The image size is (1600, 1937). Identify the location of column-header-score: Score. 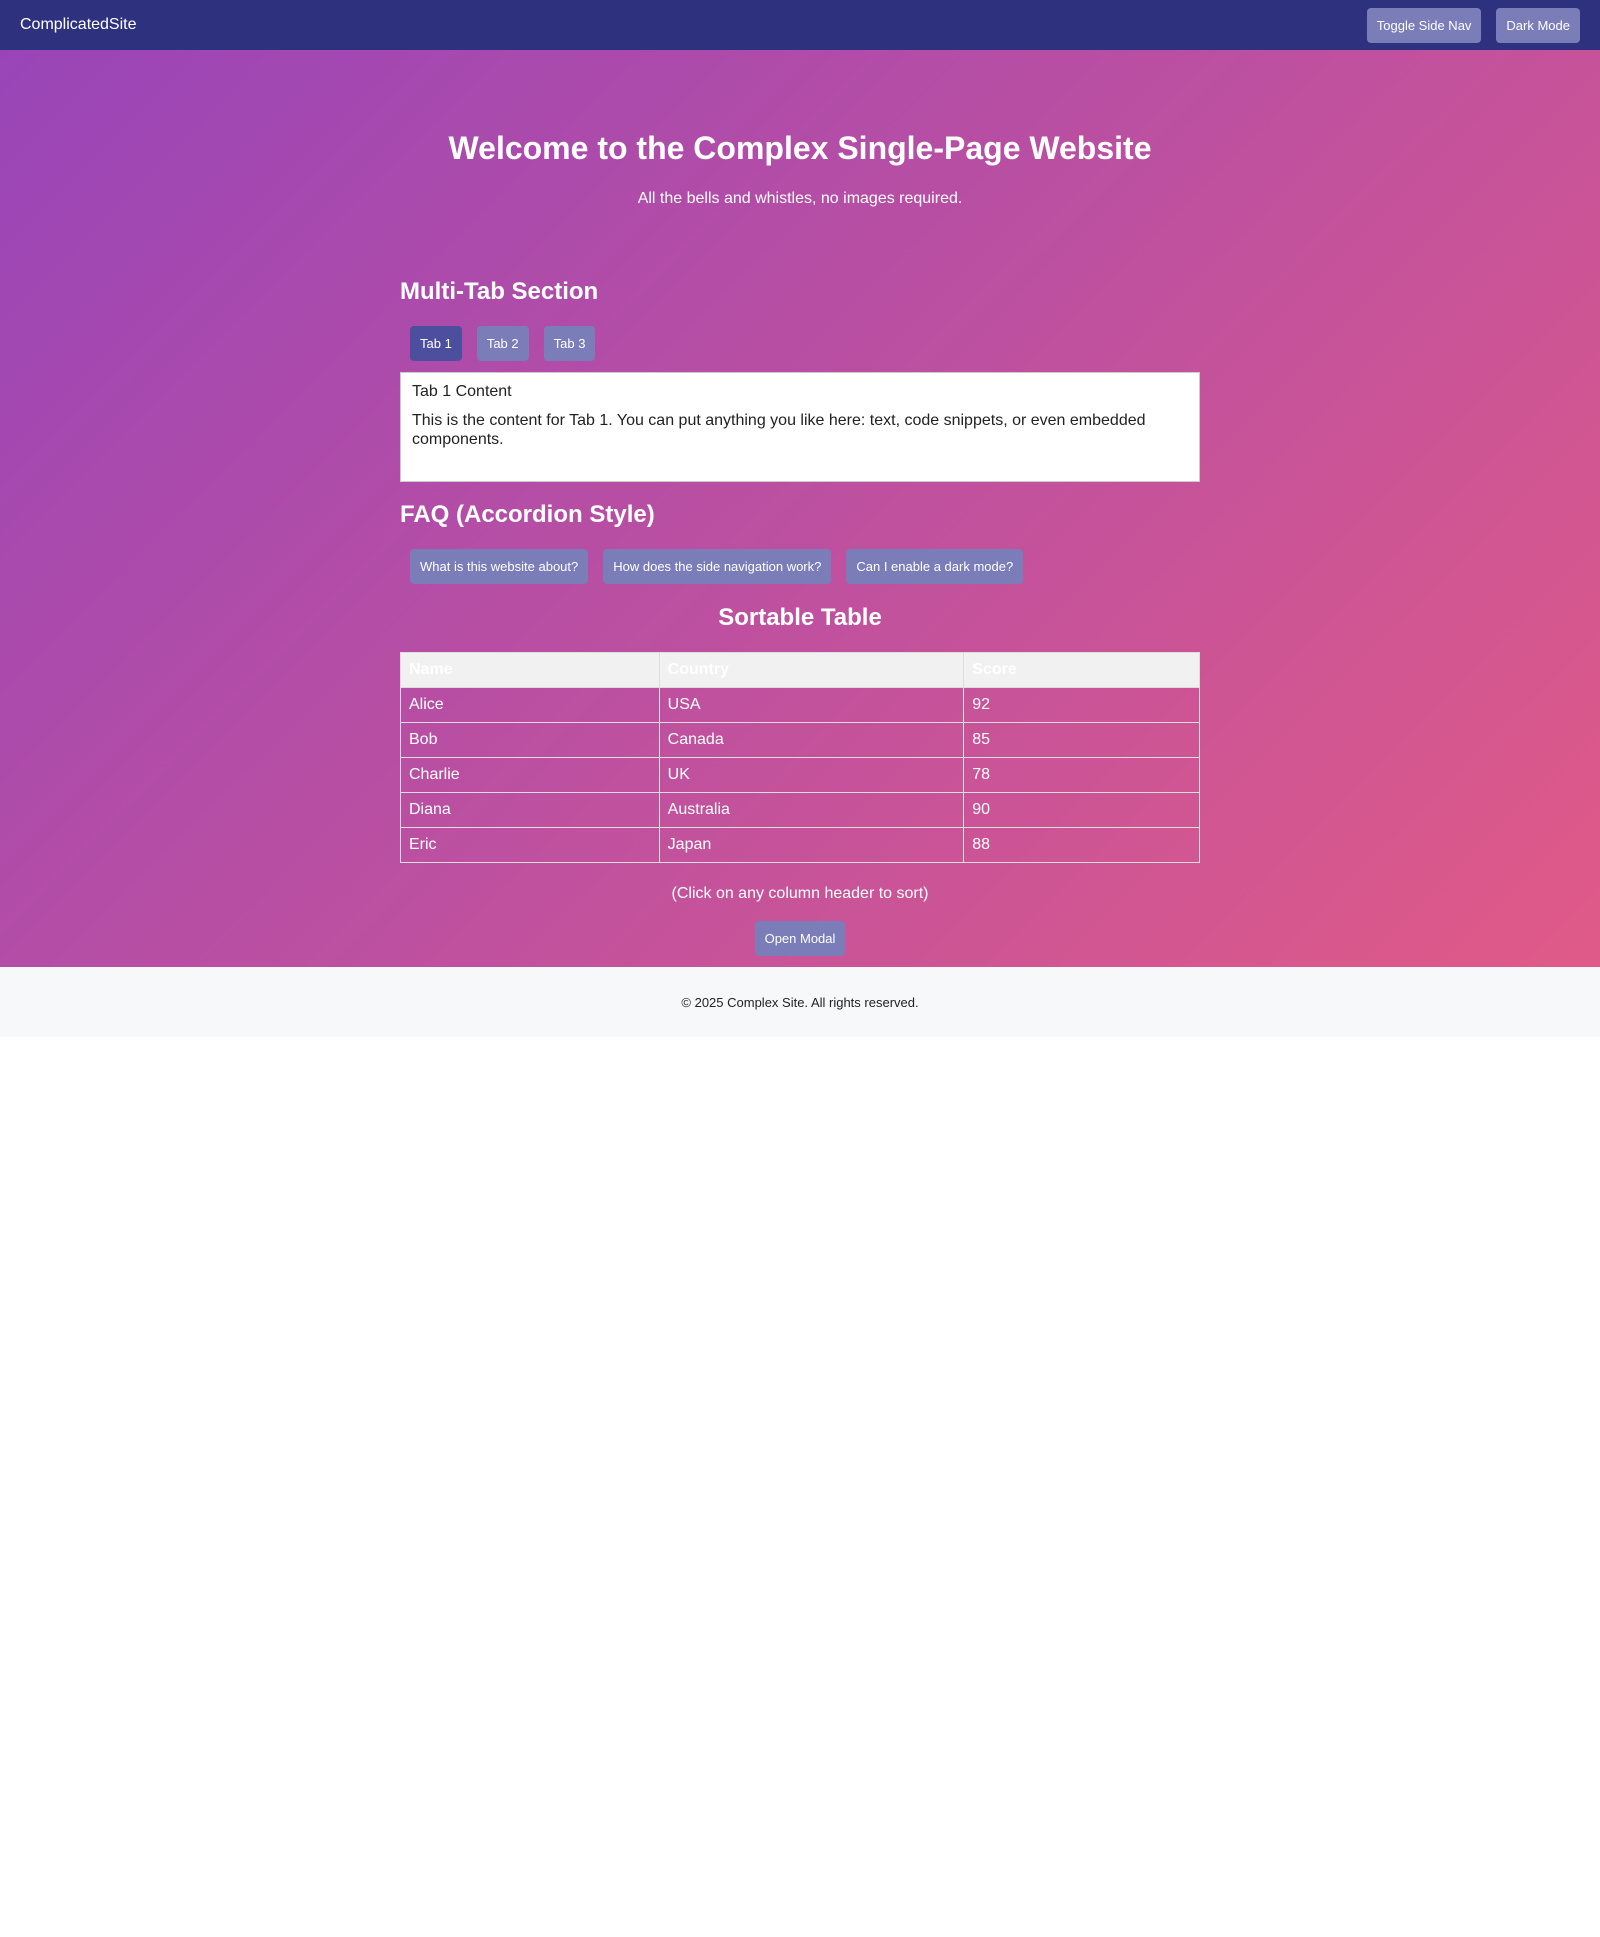
(1081, 670).